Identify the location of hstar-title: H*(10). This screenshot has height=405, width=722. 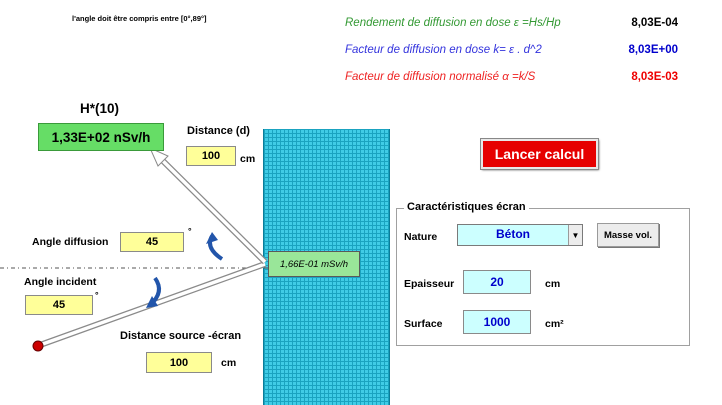
(100, 108).